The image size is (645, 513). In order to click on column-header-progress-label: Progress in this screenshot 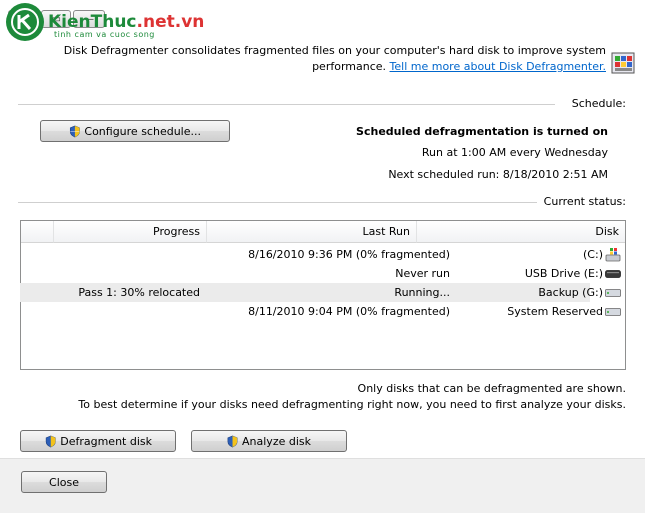, I will do `click(176, 231)`.